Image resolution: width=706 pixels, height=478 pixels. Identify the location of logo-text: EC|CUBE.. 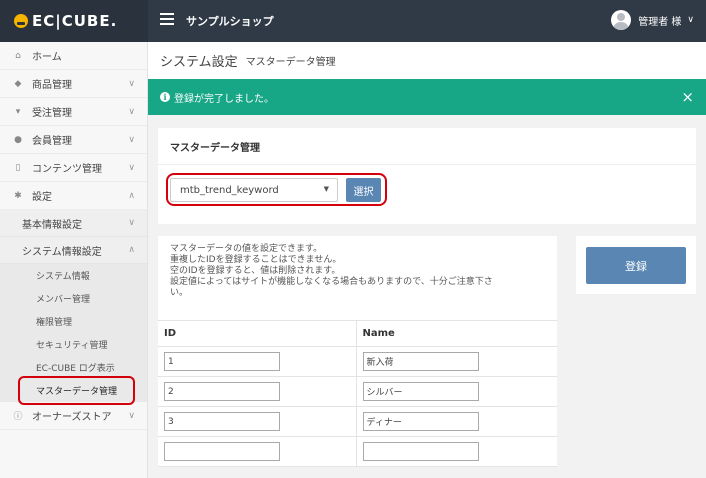
(75, 21).